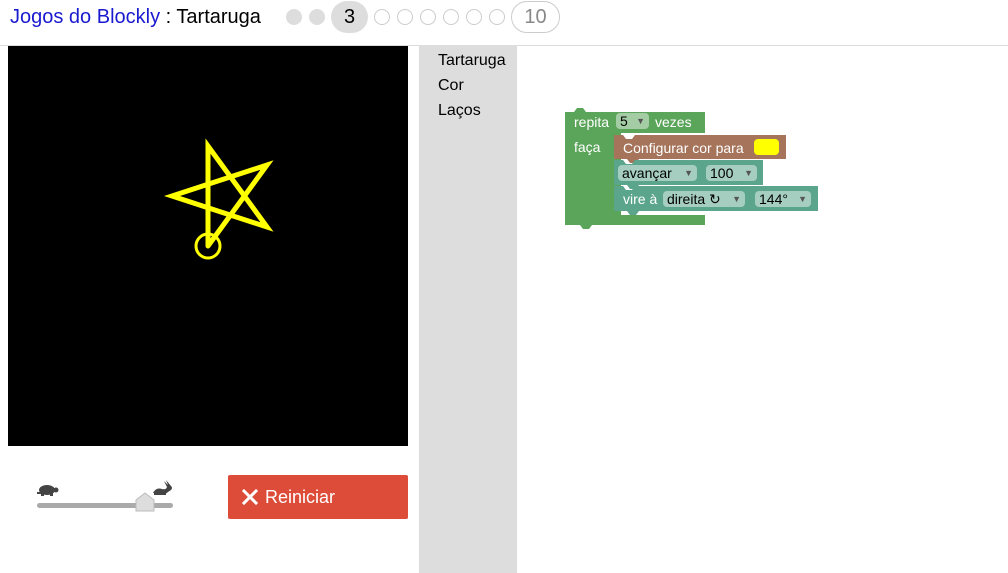  I want to click on level-6-dot, so click(428, 17).